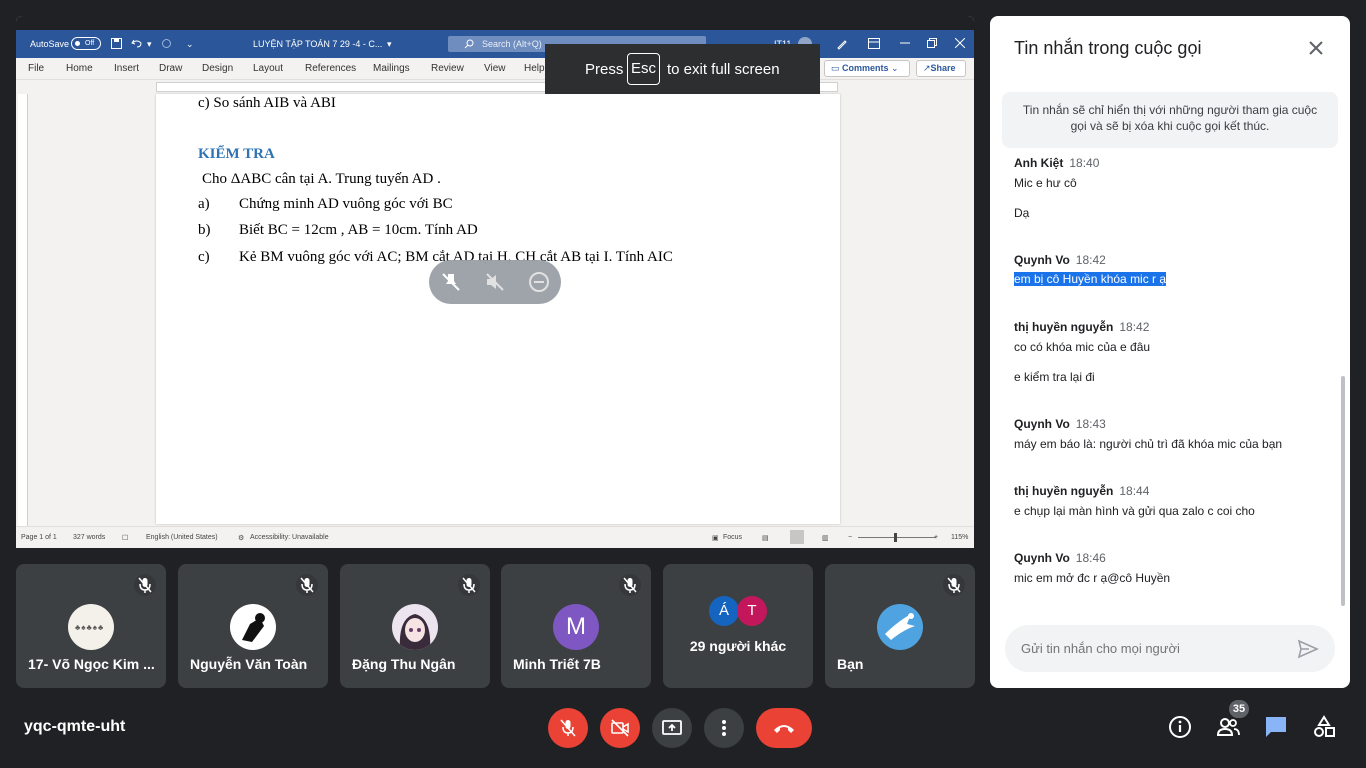  What do you see at coordinates (289, 537) in the screenshot?
I see `accessibility-status: Accessibility: Unavailable` at bounding box center [289, 537].